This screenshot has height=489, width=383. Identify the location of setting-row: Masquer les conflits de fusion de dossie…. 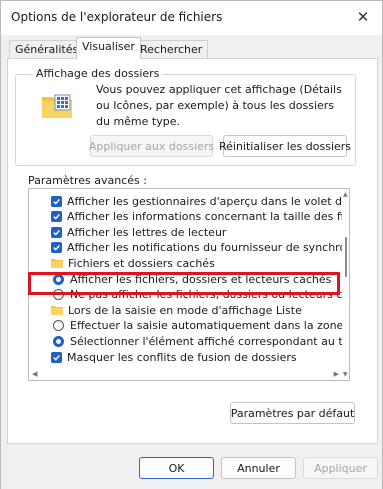
(174, 357).